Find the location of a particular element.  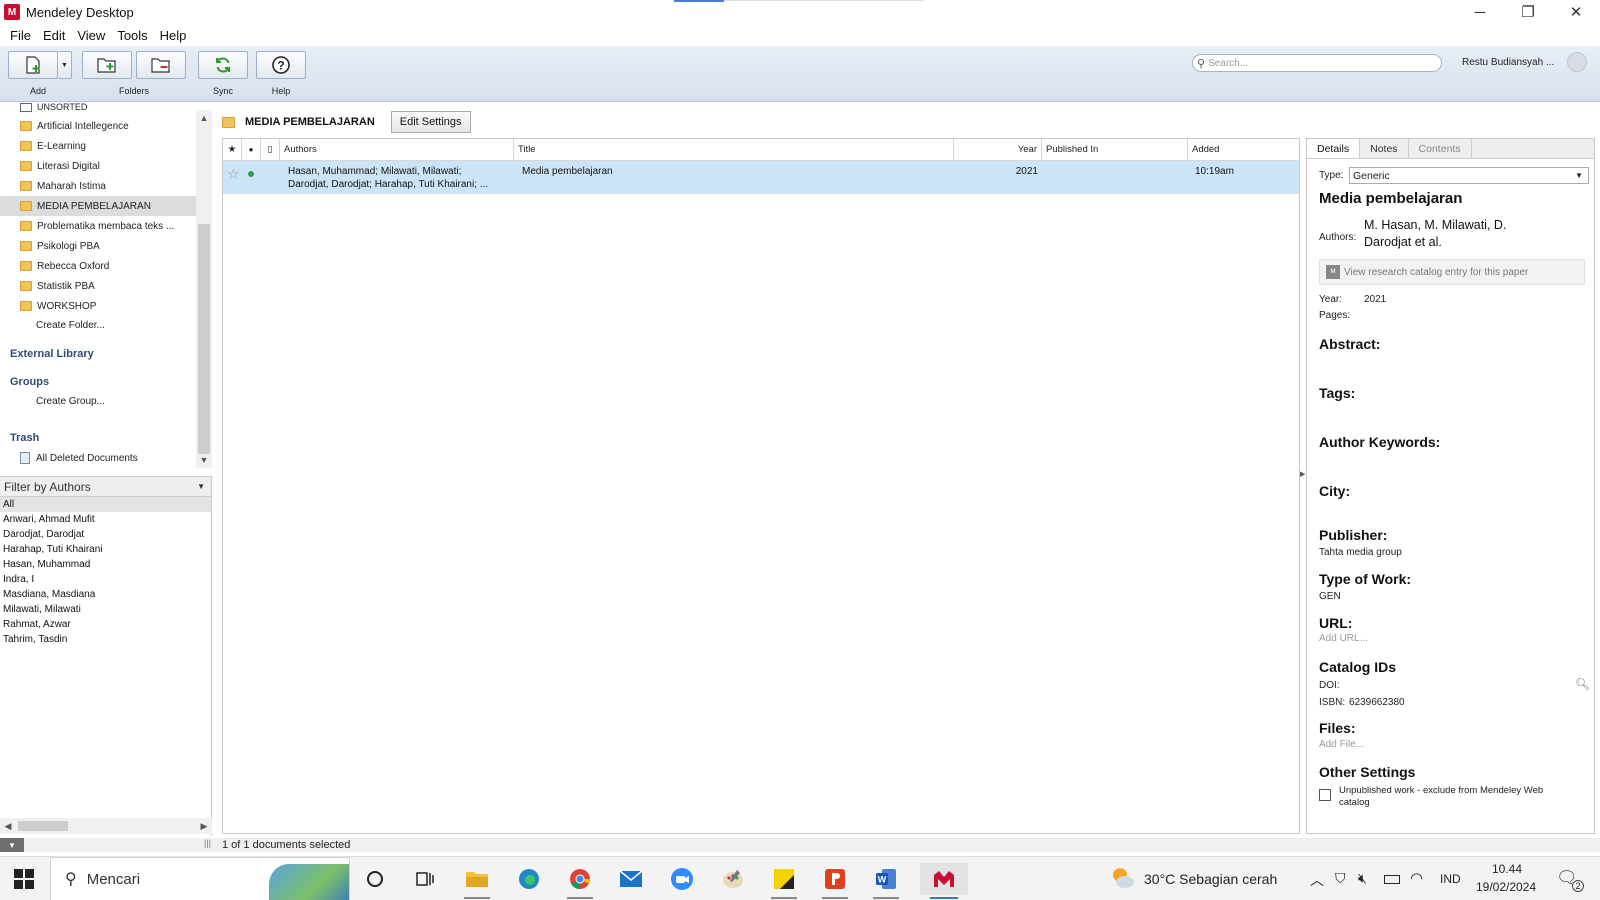

trash-heading: Trash is located at coordinates (24, 438).